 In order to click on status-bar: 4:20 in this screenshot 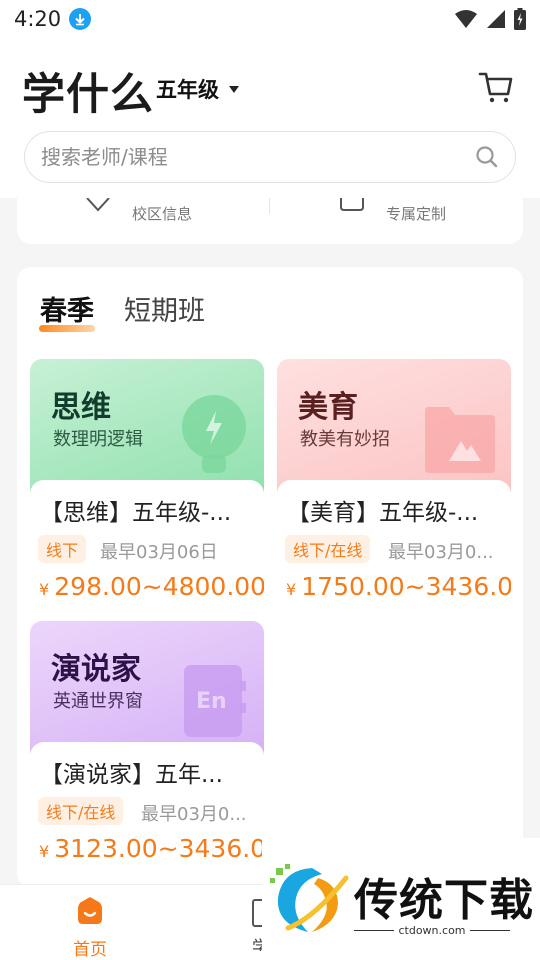, I will do `click(270, 19)`.